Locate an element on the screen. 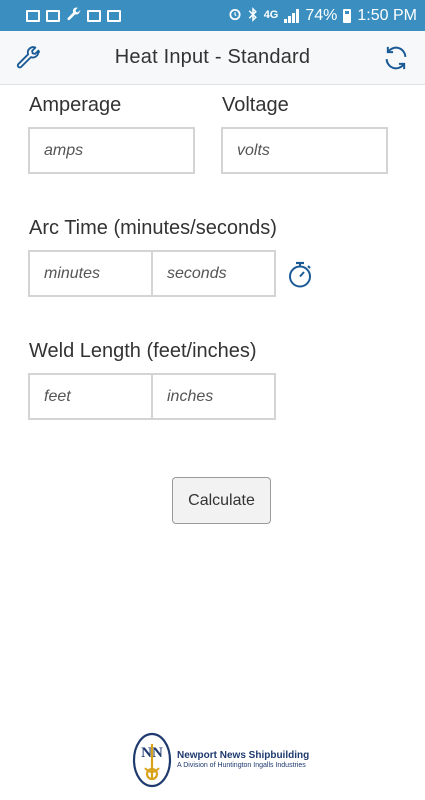 The height and width of the screenshot is (800, 425). status-bar-notifications is located at coordinates (73, 16).